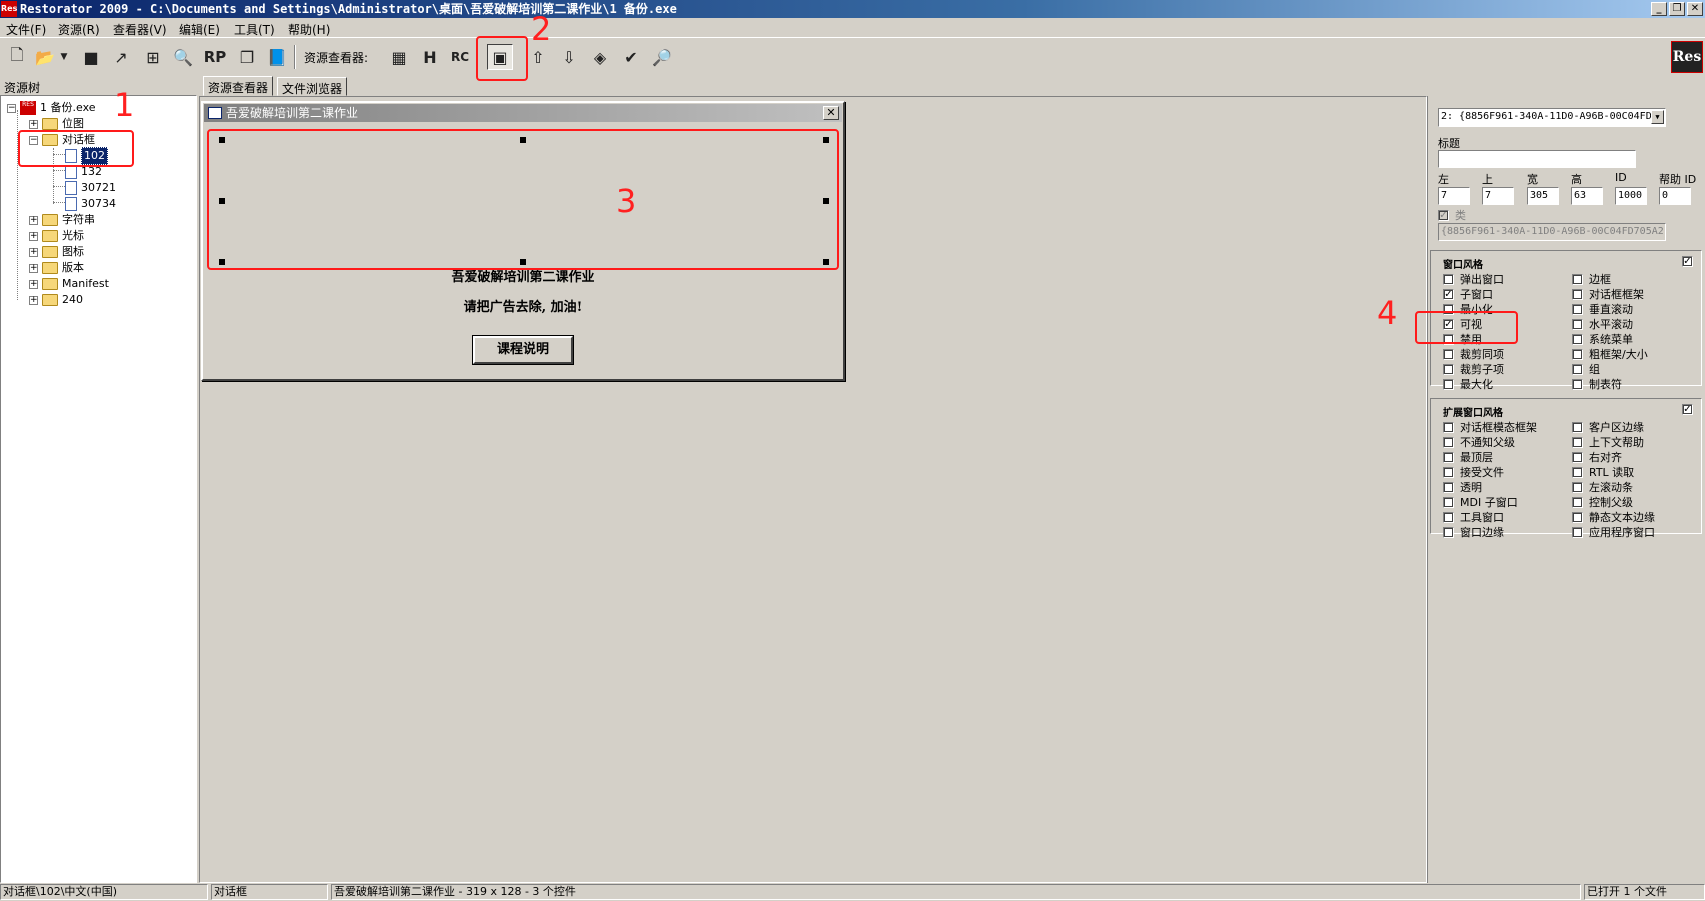 The width and height of the screenshot is (1705, 901). I want to click on tree-item-icon: + 图标, so click(56, 252).